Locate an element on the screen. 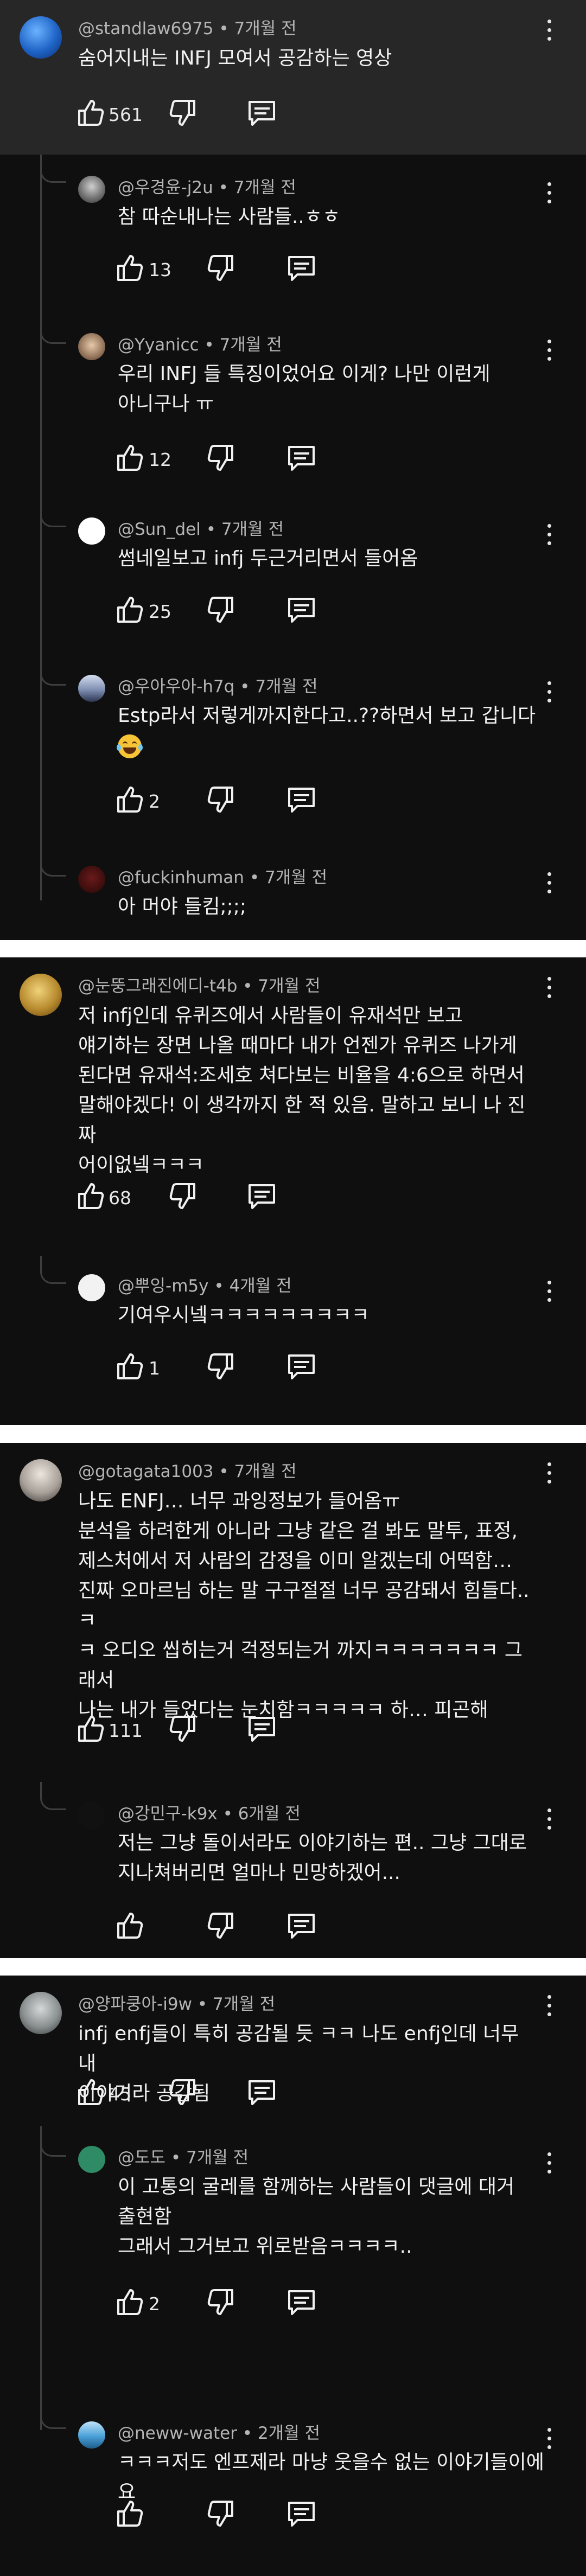 The width and height of the screenshot is (586, 2576). author-handle: @눈뚱그래진에디-t4b is located at coordinates (157, 986).